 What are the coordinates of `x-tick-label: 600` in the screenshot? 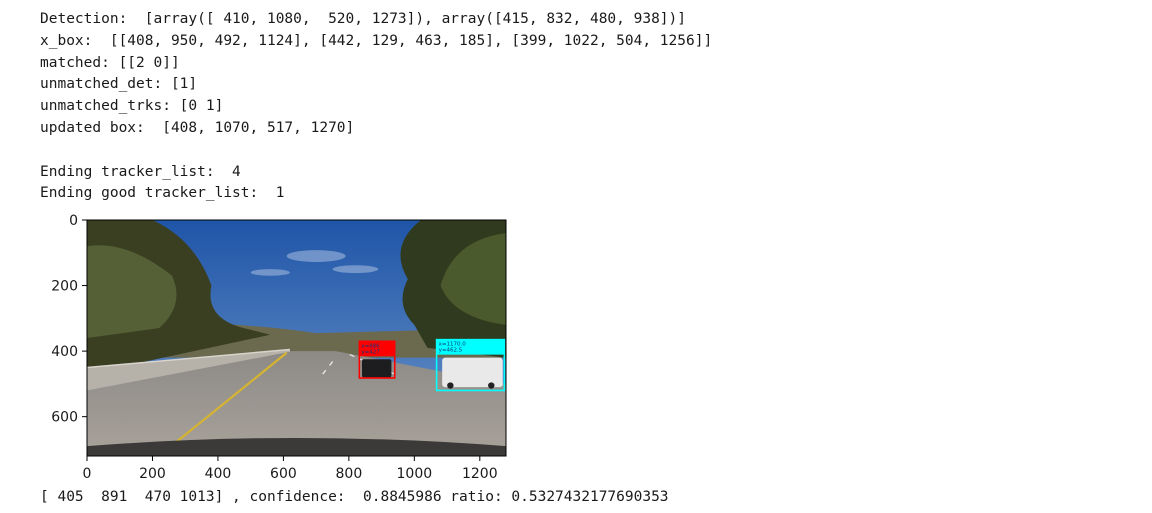 It's located at (283, 474).